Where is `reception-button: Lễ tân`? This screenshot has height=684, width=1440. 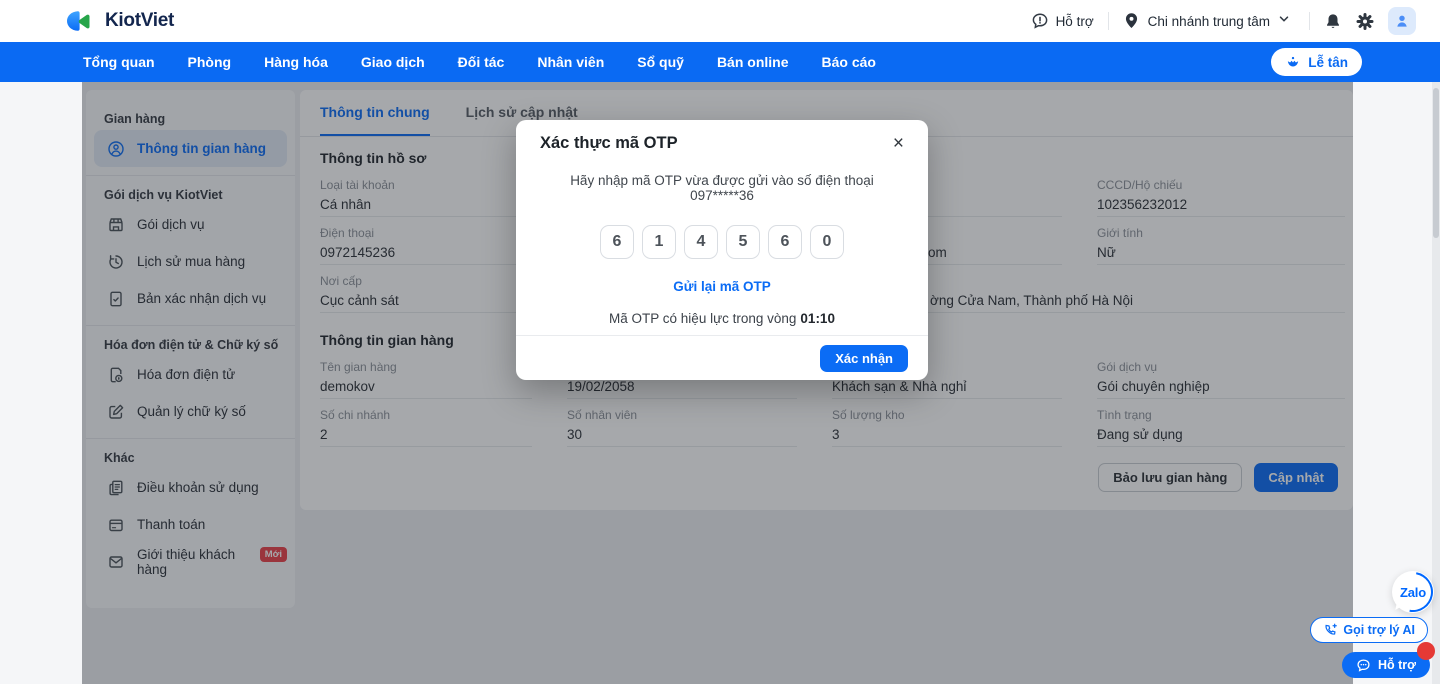 reception-button: Lễ tân is located at coordinates (1316, 62).